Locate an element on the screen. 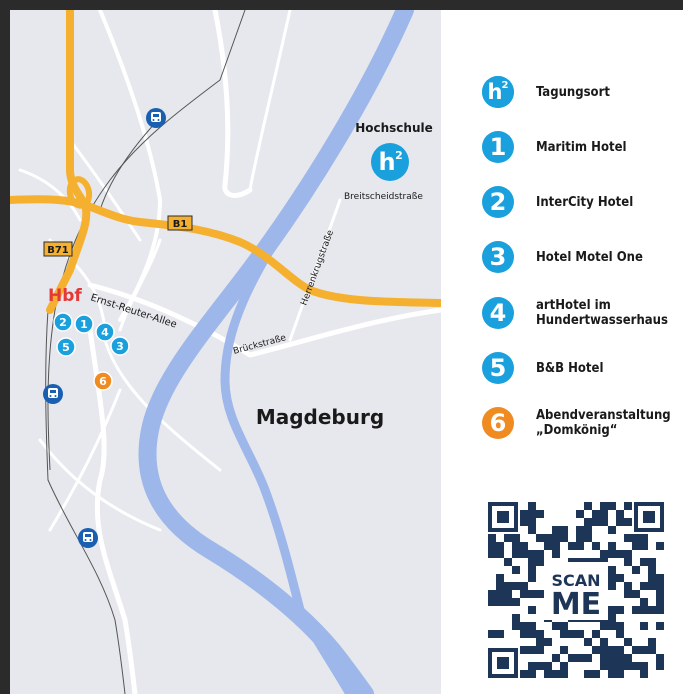 The height and width of the screenshot is (694, 683). hbf-label: Hbf is located at coordinates (65, 296).